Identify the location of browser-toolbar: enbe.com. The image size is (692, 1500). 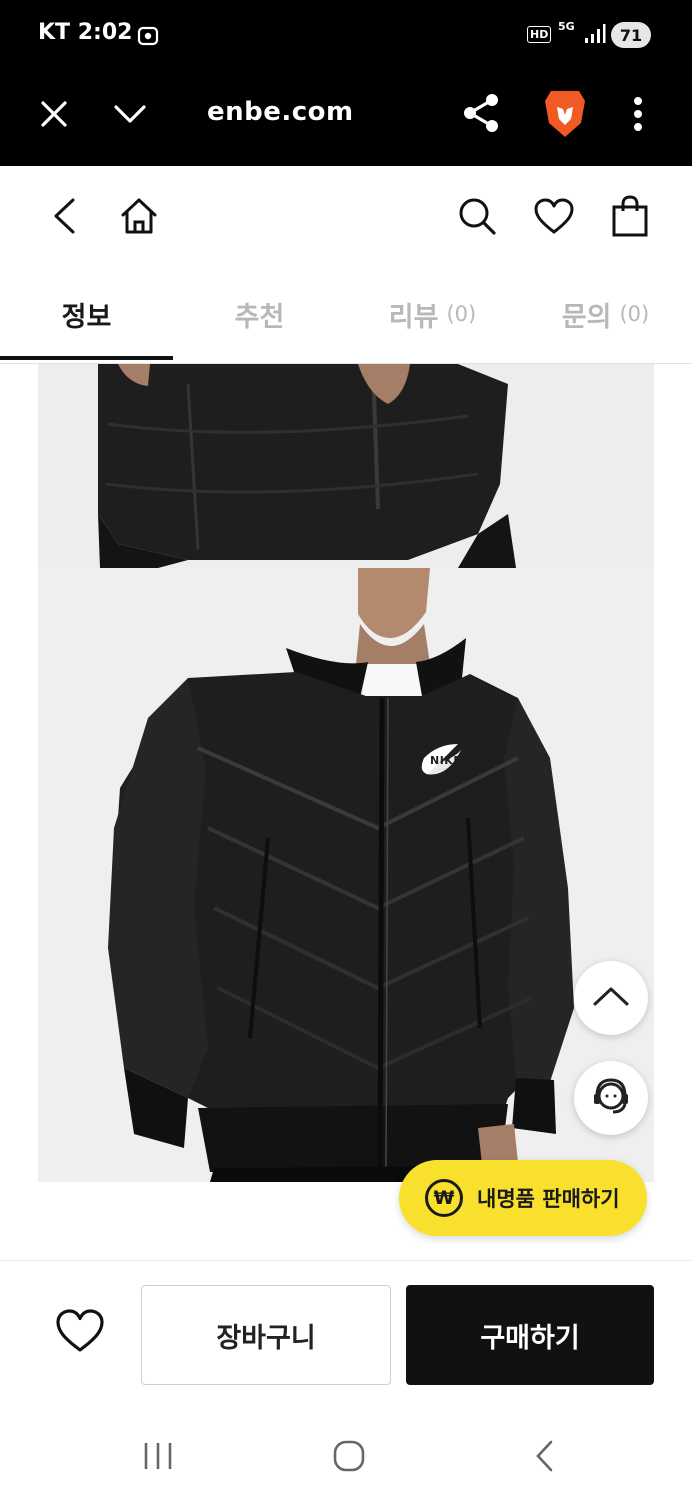
(346, 118).